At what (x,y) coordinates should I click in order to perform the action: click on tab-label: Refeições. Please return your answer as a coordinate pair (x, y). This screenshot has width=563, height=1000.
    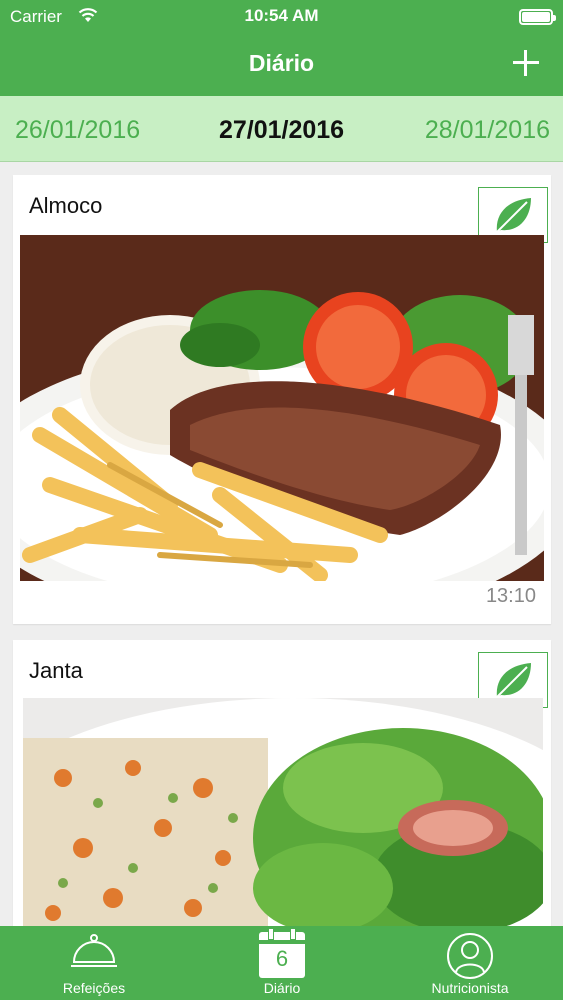
    Looking at the image, I should click on (94, 988).